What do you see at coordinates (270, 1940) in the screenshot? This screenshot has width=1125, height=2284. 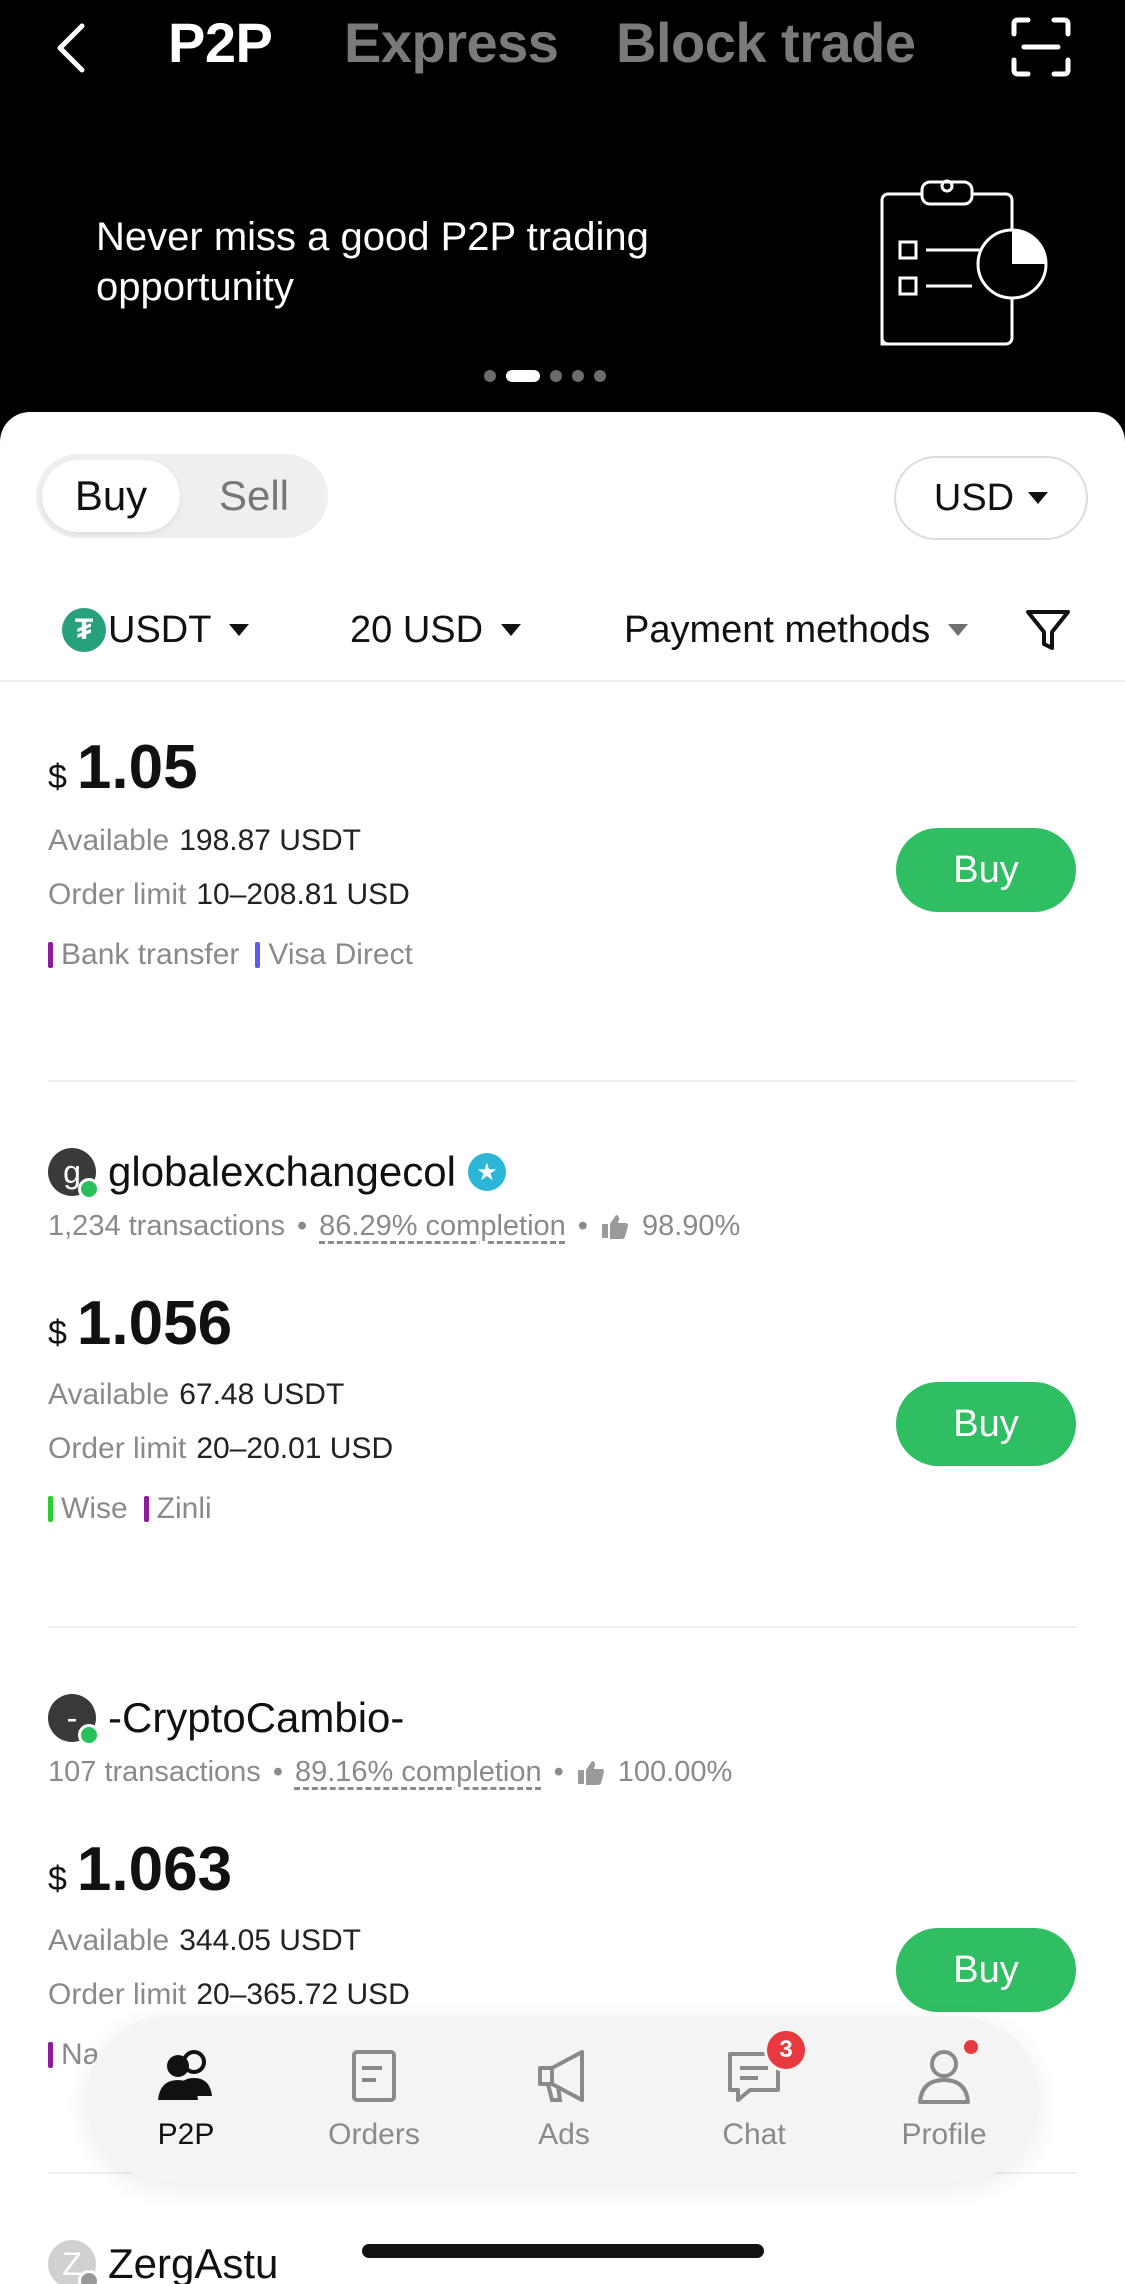 I see `available-value: 344.05 USDT` at bounding box center [270, 1940].